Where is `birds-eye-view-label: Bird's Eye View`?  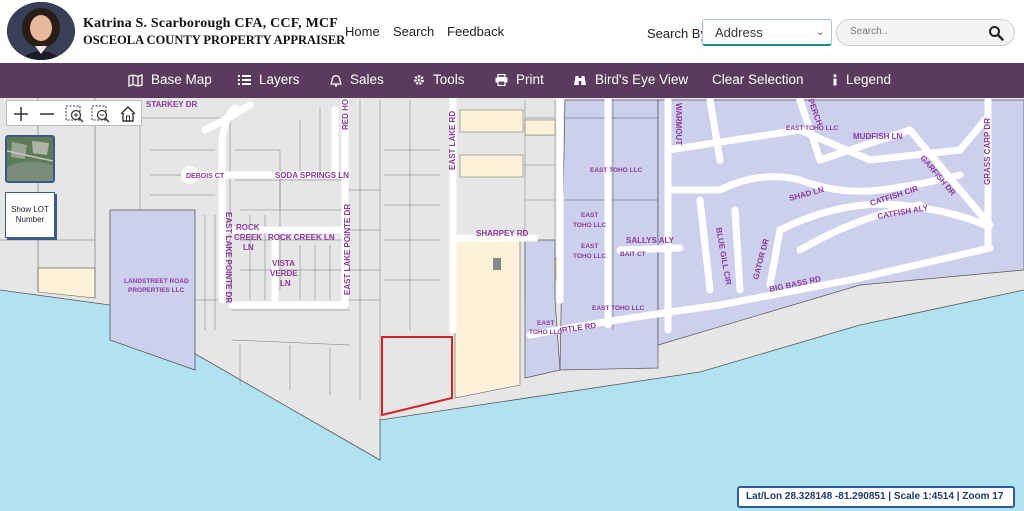
birds-eye-view-label: Bird's Eye View is located at coordinates (642, 79).